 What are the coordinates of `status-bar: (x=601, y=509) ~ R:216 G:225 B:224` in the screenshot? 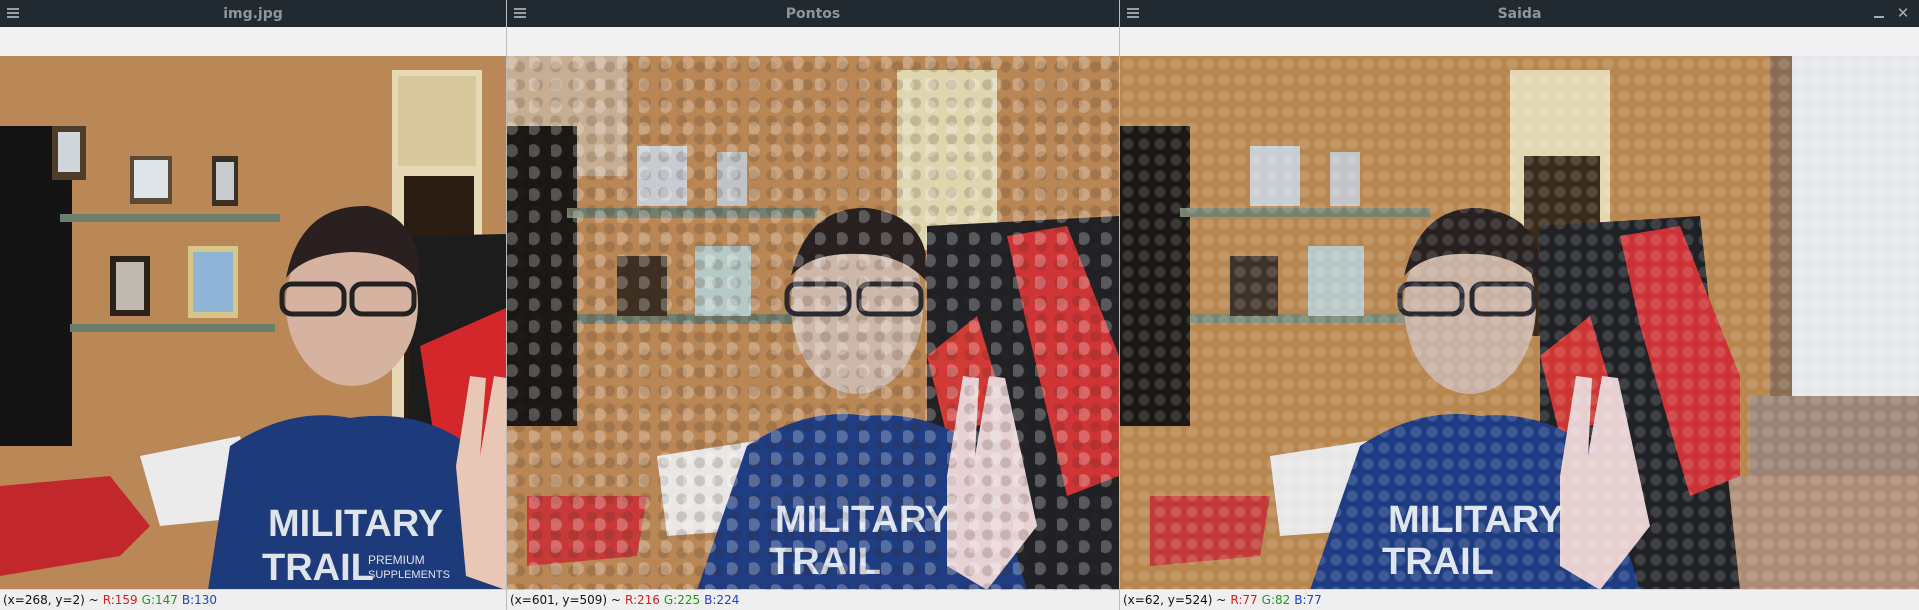 It's located at (813, 599).